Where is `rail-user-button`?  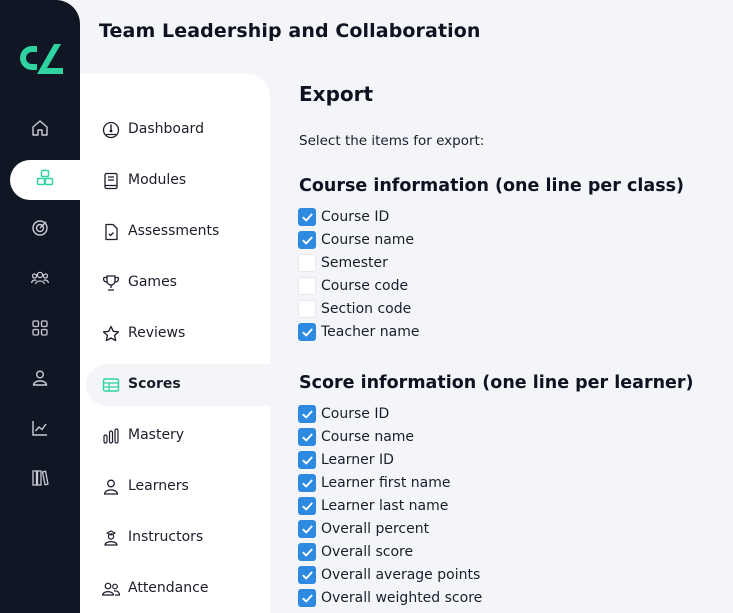
rail-user-button is located at coordinates (40, 380).